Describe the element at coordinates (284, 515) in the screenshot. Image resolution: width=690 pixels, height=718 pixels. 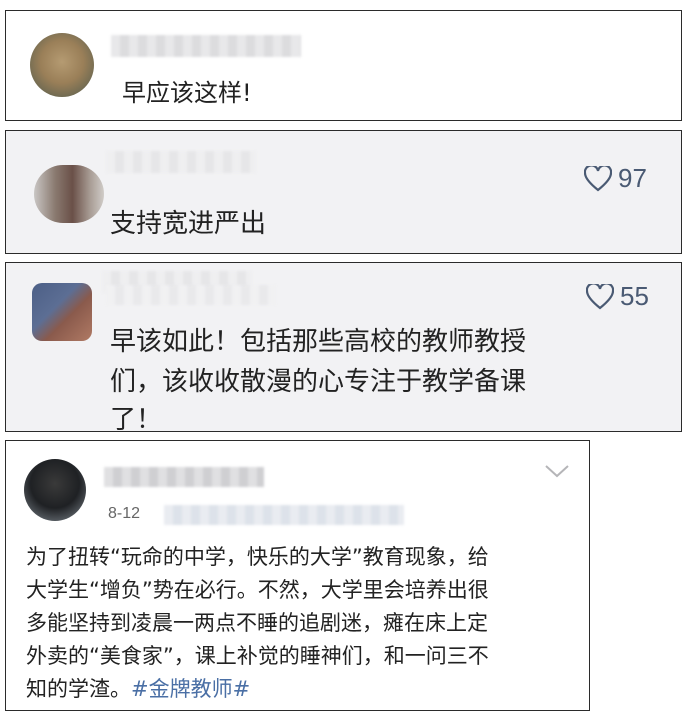
I see `blurred-source` at that location.